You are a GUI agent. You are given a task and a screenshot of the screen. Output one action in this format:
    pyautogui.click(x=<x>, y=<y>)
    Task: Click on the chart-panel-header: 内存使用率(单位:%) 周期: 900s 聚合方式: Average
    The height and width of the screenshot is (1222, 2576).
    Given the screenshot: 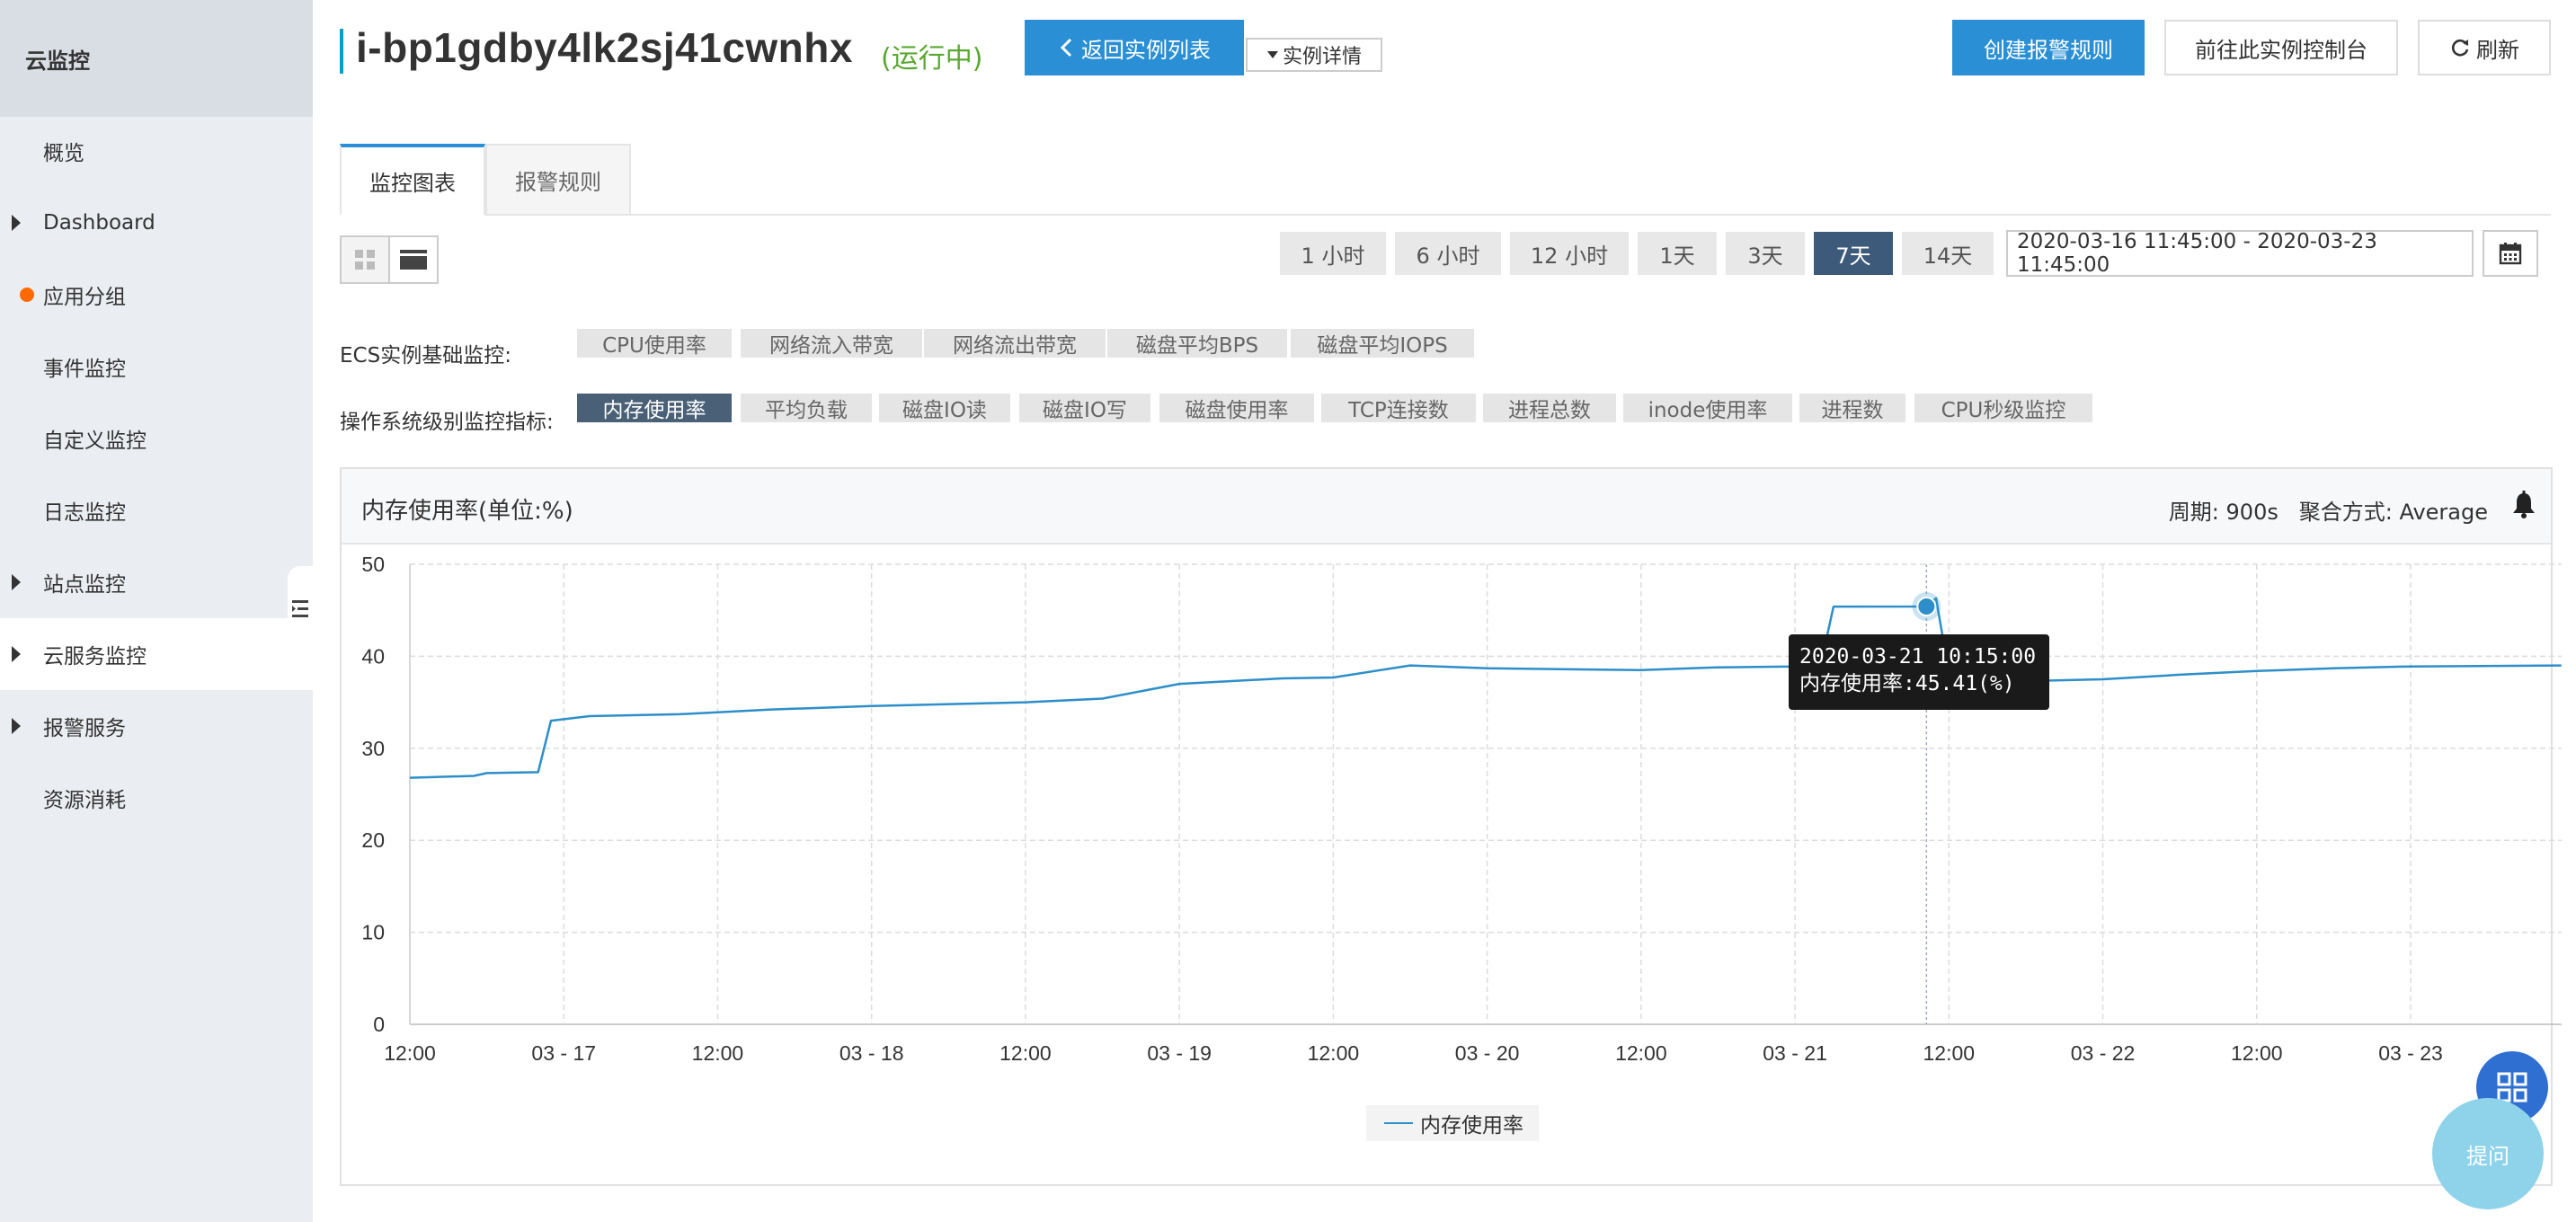 What is the action you would take?
    pyautogui.click(x=1446, y=507)
    